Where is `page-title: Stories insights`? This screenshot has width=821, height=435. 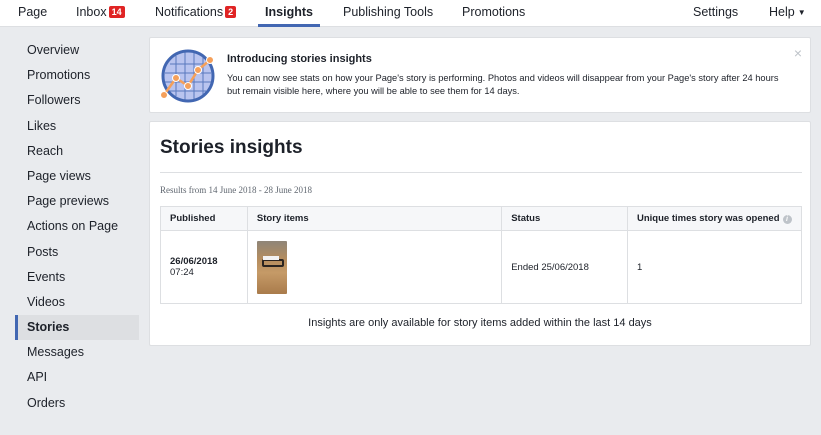
page-title: Stories insights is located at coordinates (231, 147).